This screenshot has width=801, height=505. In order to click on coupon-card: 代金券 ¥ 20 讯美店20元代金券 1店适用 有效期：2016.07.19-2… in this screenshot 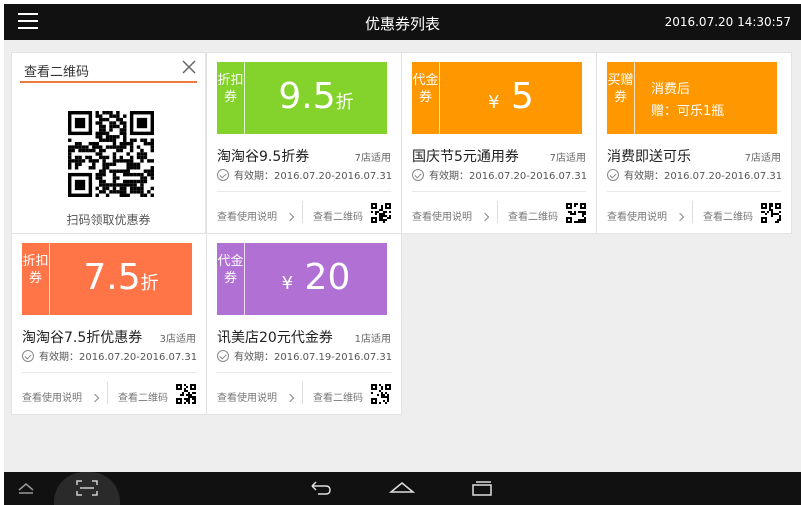, I will do `click(304, 324)`.